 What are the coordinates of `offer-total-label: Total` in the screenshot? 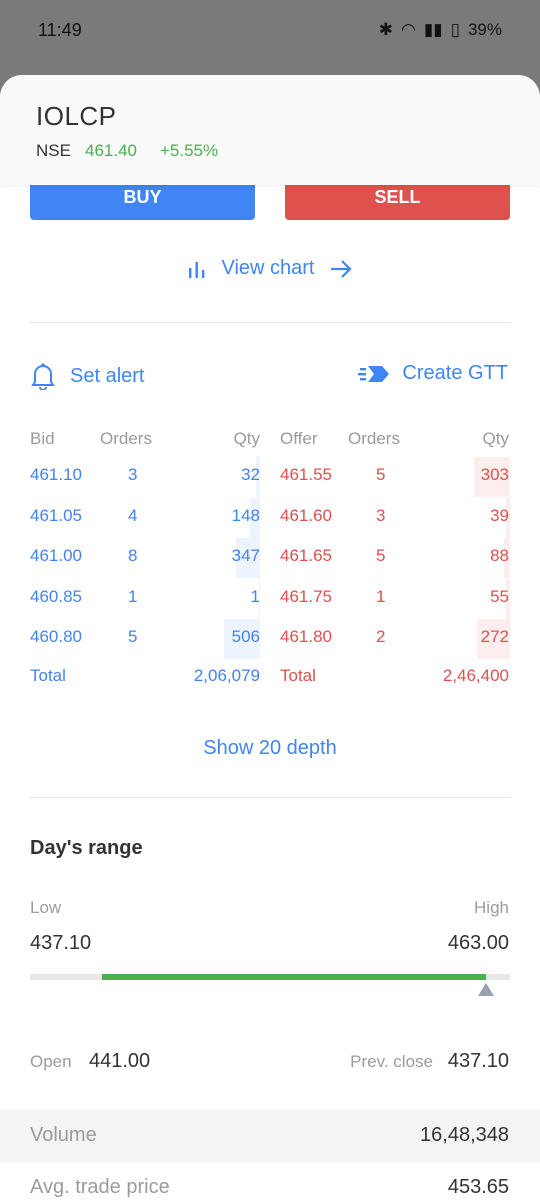 It's located at (298, 675).